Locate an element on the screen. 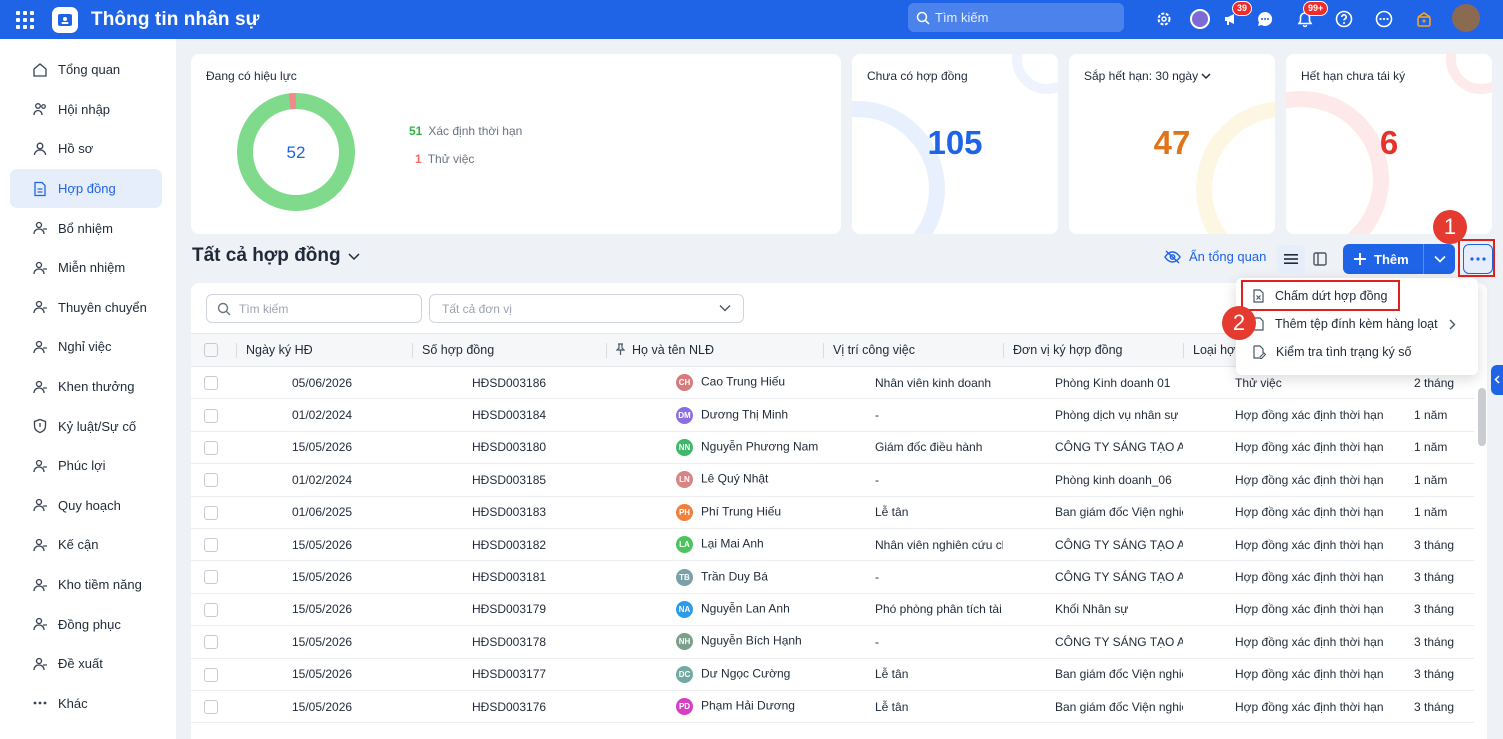 This screenshot has width=1503, height=739. select-all-checkbox is located at coordinates (213, 350).